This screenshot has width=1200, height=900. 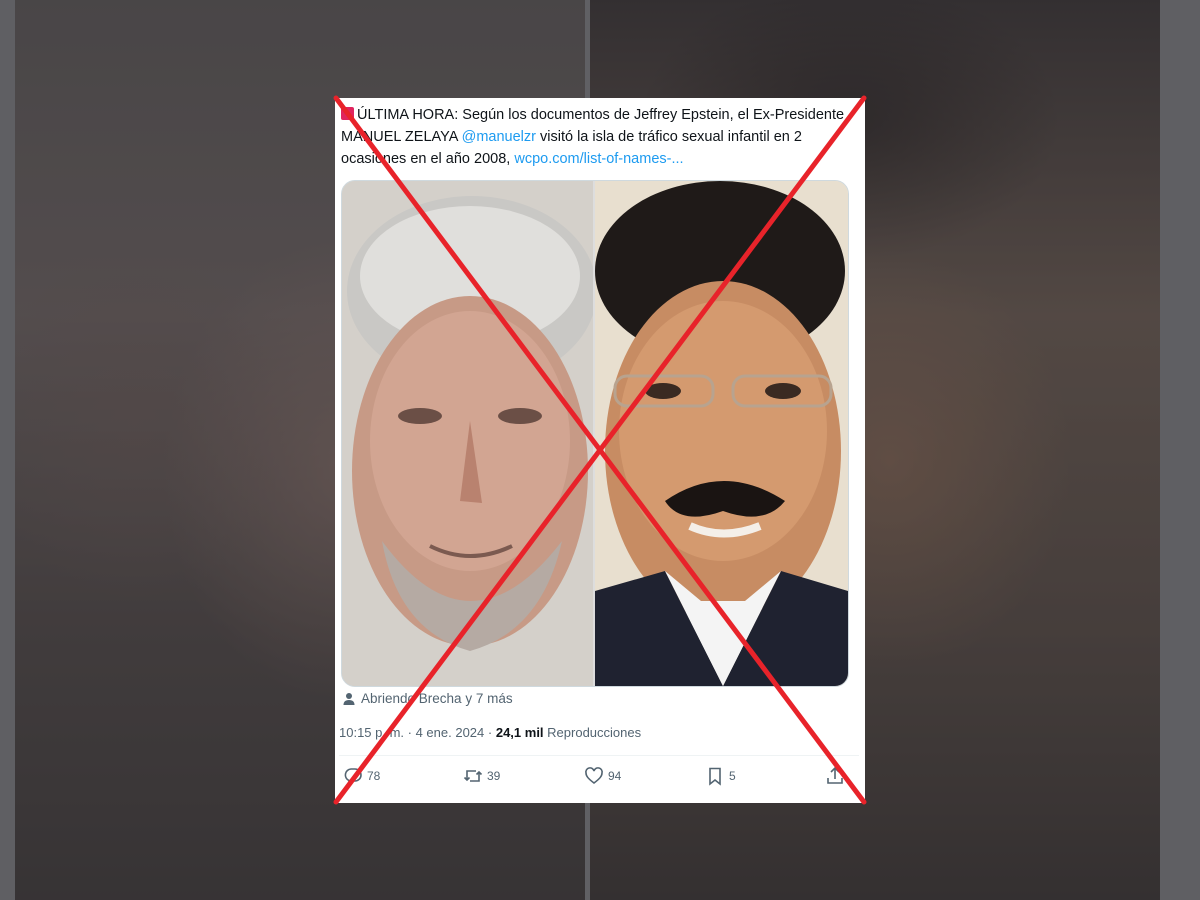 I want to click on repost-count: 39, so click(x=494, y=776).